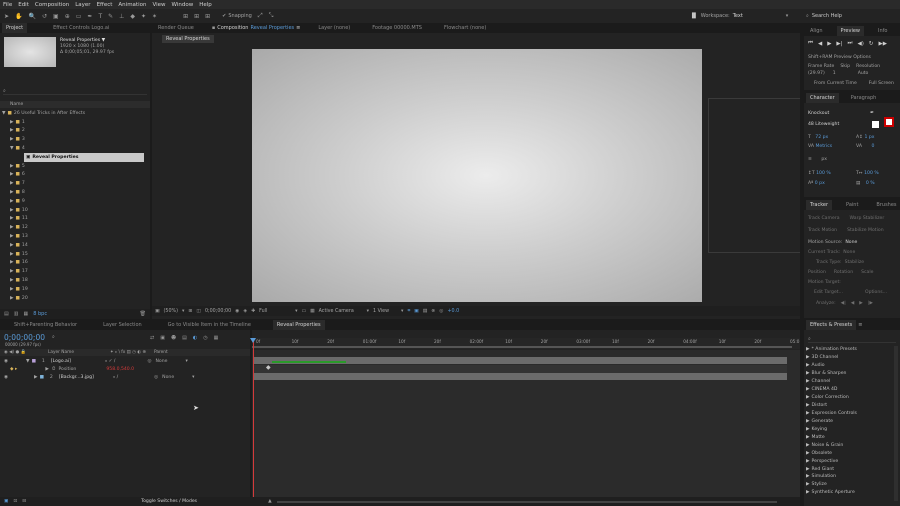 Image resolution: width=900 pixels, height=506 pixels. What do you see at coordinates (816, 31) in the screenshot?
I see `tab-align: Align` at bounding box center [816, 31].